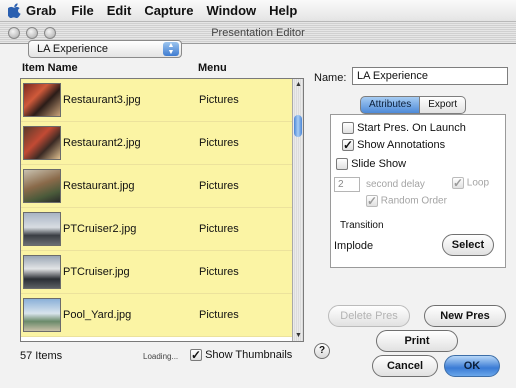 This screenshot has width=516, height=388. I want to click on menu-edit: Edit, so click(119, 10).